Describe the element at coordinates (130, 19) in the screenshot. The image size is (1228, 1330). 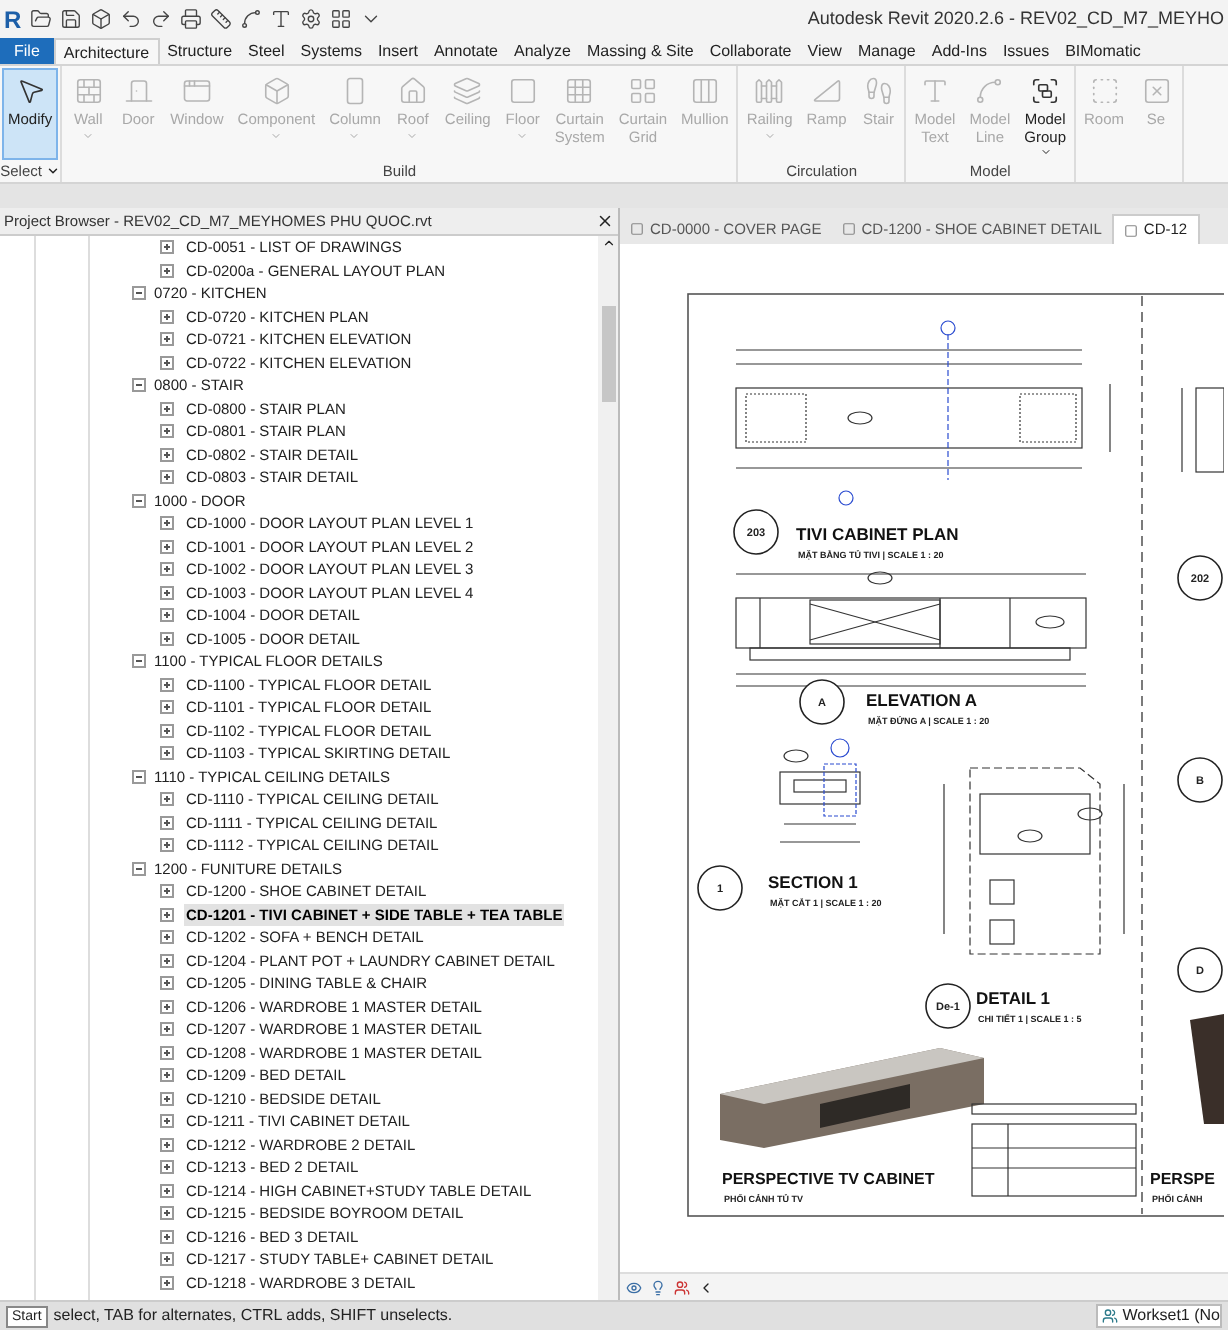
I see `undo-icon` at that location.